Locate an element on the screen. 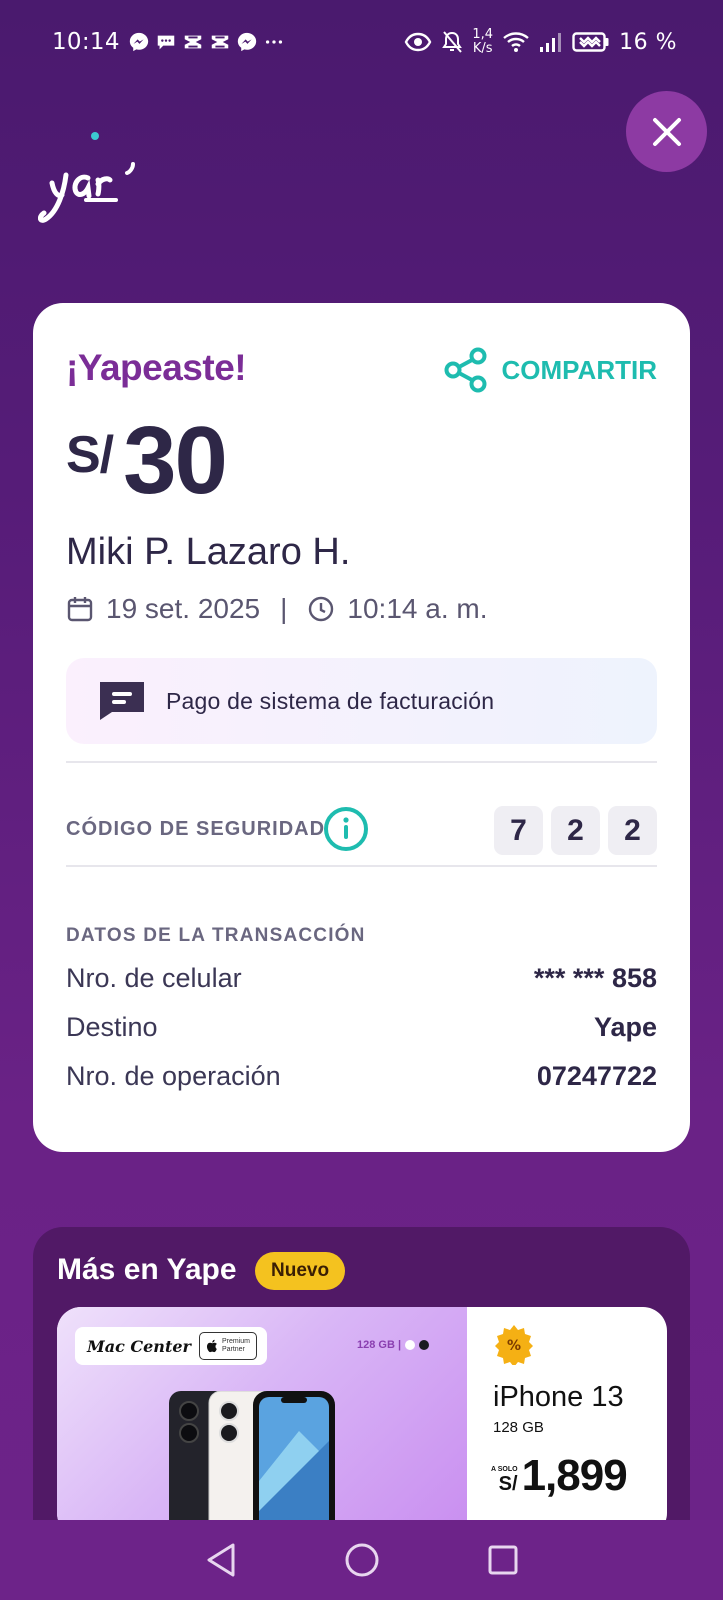  info-icon is located at coordinates (346, 829).